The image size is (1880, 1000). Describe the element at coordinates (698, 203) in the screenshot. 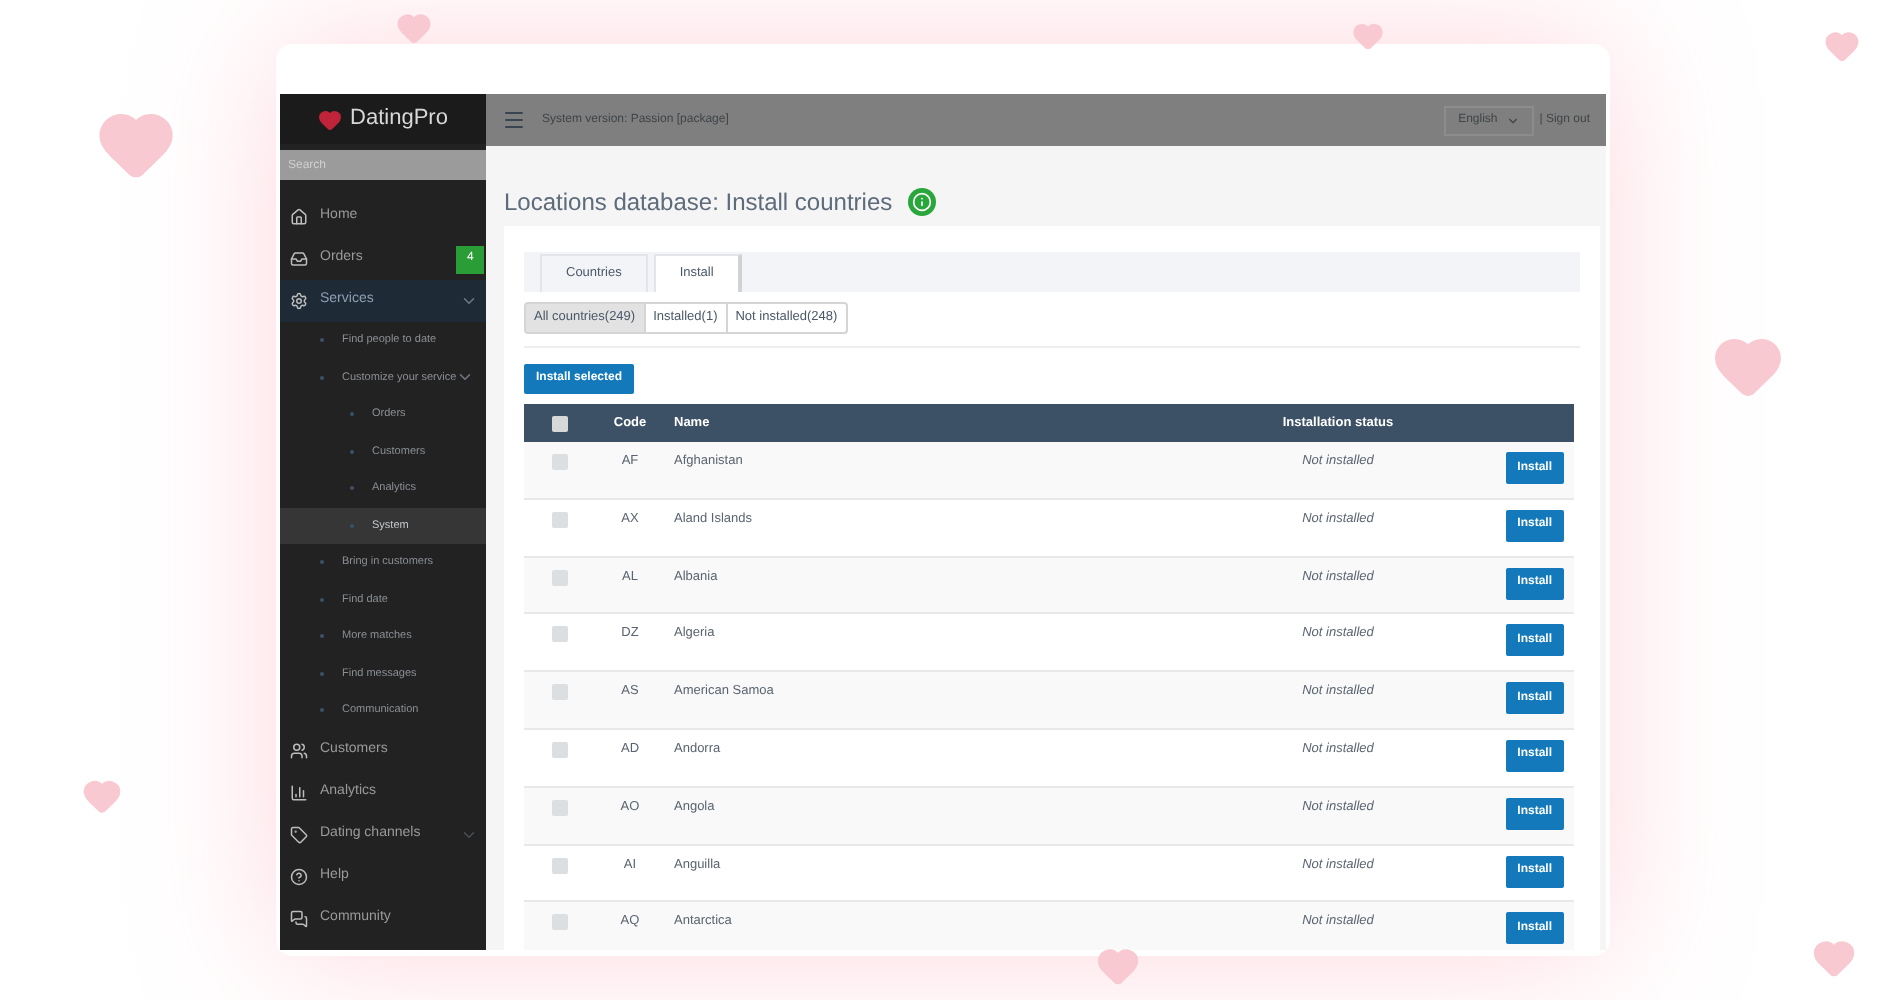

I see `page-title: Locations database: Install countries` at that location.